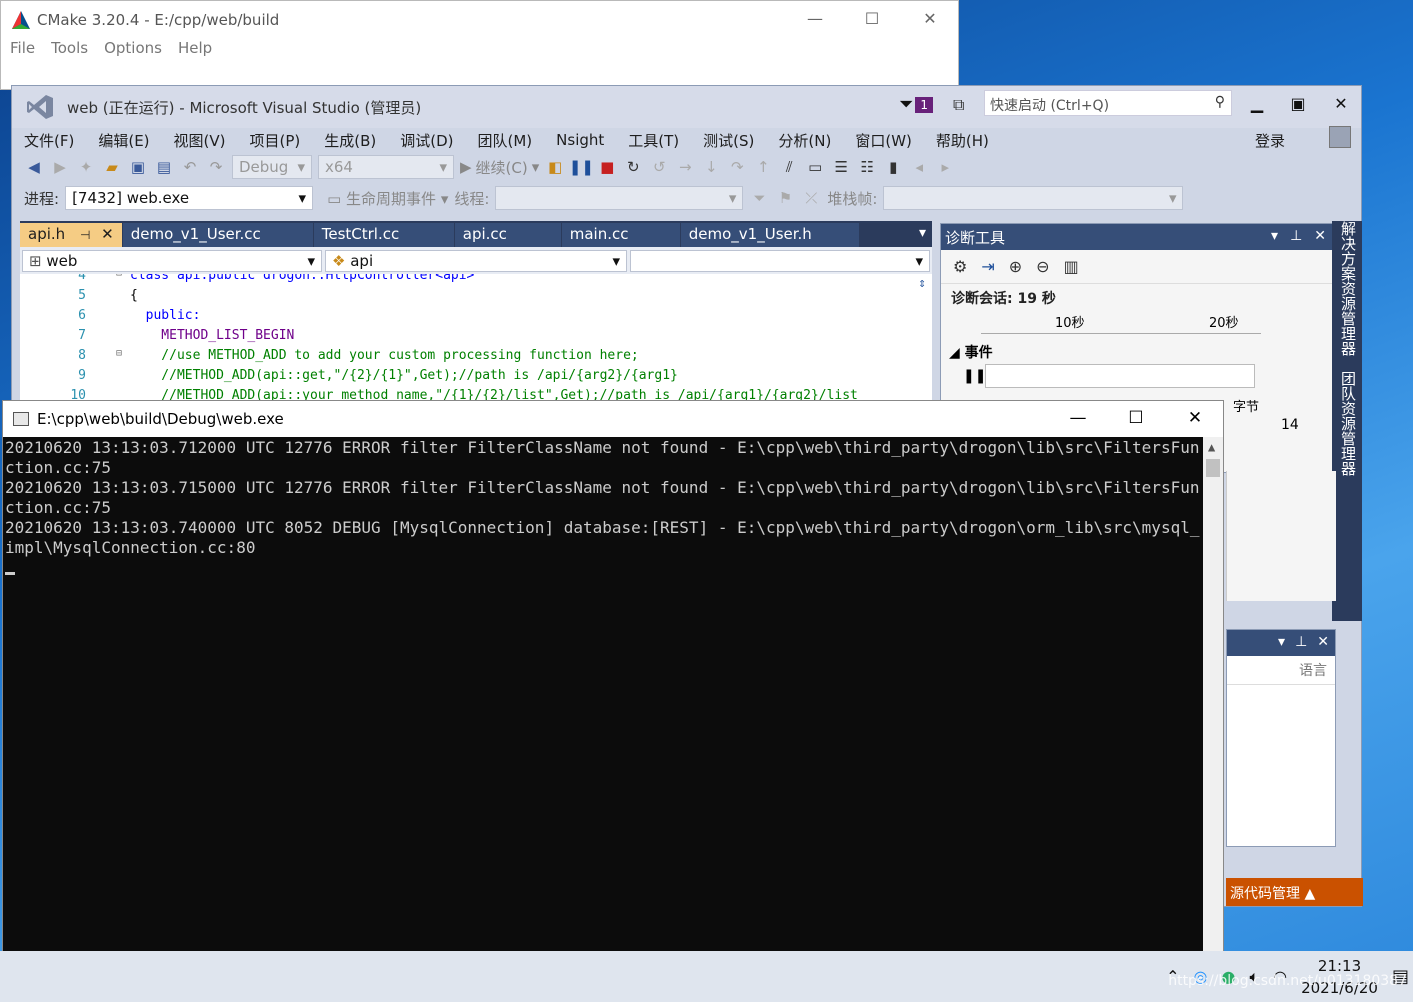  What do you see at coordinates (607, 167) in the screenshot?
I see `stop-icon: ■` at bounding box center [607, 167].